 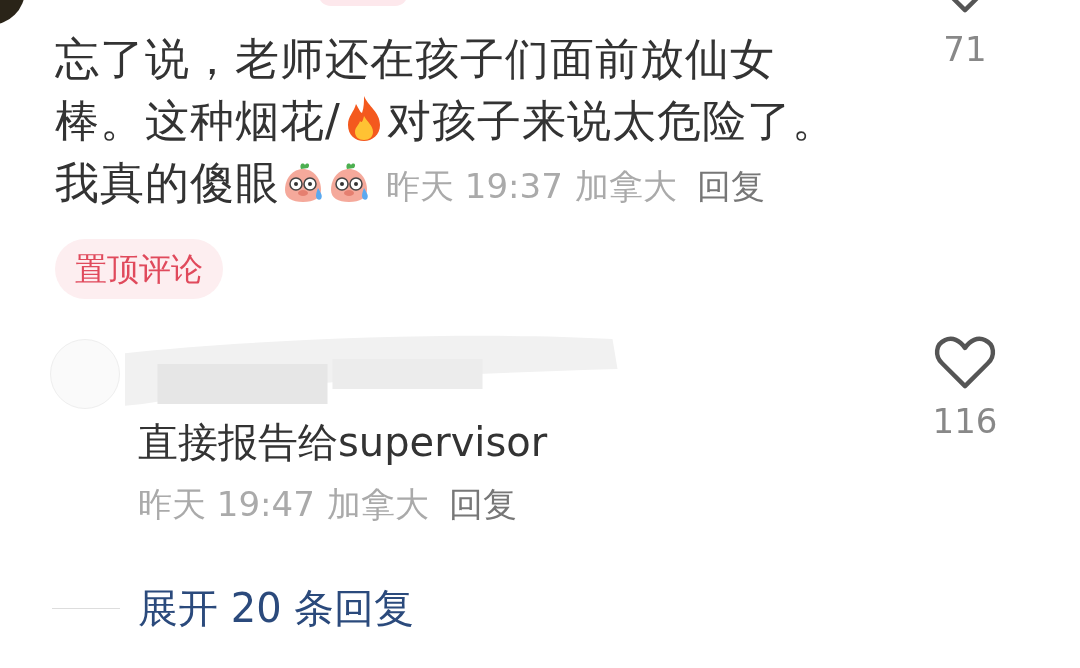 What do you see at coordinates (226, 504) in the screenshot?
I see `reply-time: 昨天 19:47` at bounding box center [226, 504].